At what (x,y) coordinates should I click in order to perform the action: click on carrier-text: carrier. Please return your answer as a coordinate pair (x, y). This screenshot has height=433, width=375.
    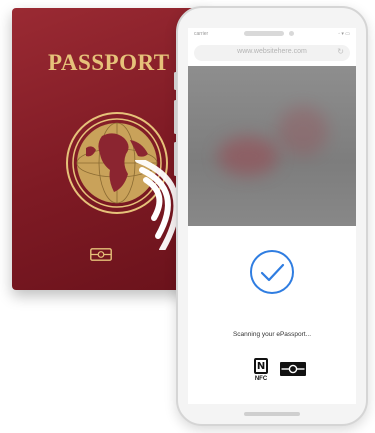
    Looking at the image, I should click on (201, 34).